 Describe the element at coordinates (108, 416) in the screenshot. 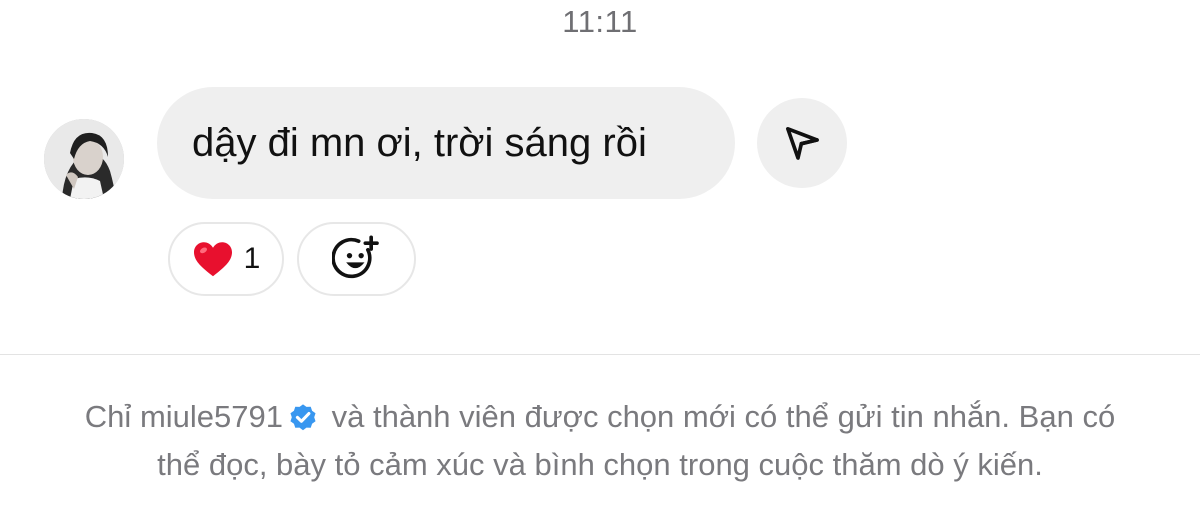

I see `notice-prefix: Chỉ` at that location.